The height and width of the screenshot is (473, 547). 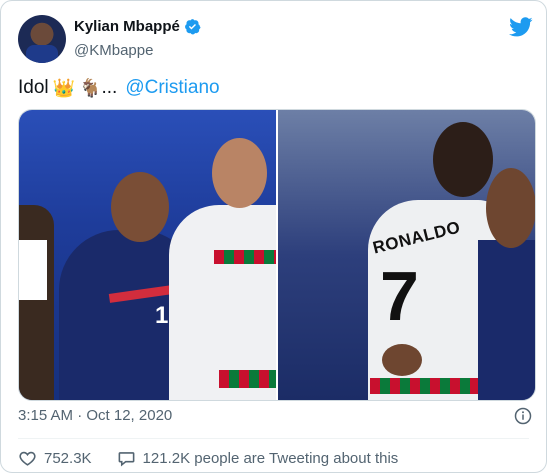 What do you see at coordinates (127, 26) in the screenshot?
I see `author-display-name: Kylian Mbappé` at bounding box center [127, 26].